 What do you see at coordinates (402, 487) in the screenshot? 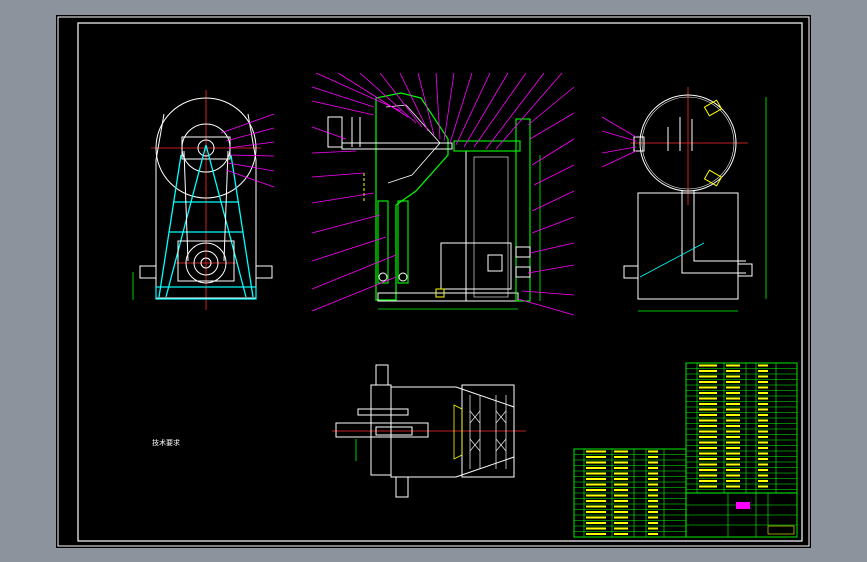
I see `plan-bottom-pipe` at bounding box center [402, 487].